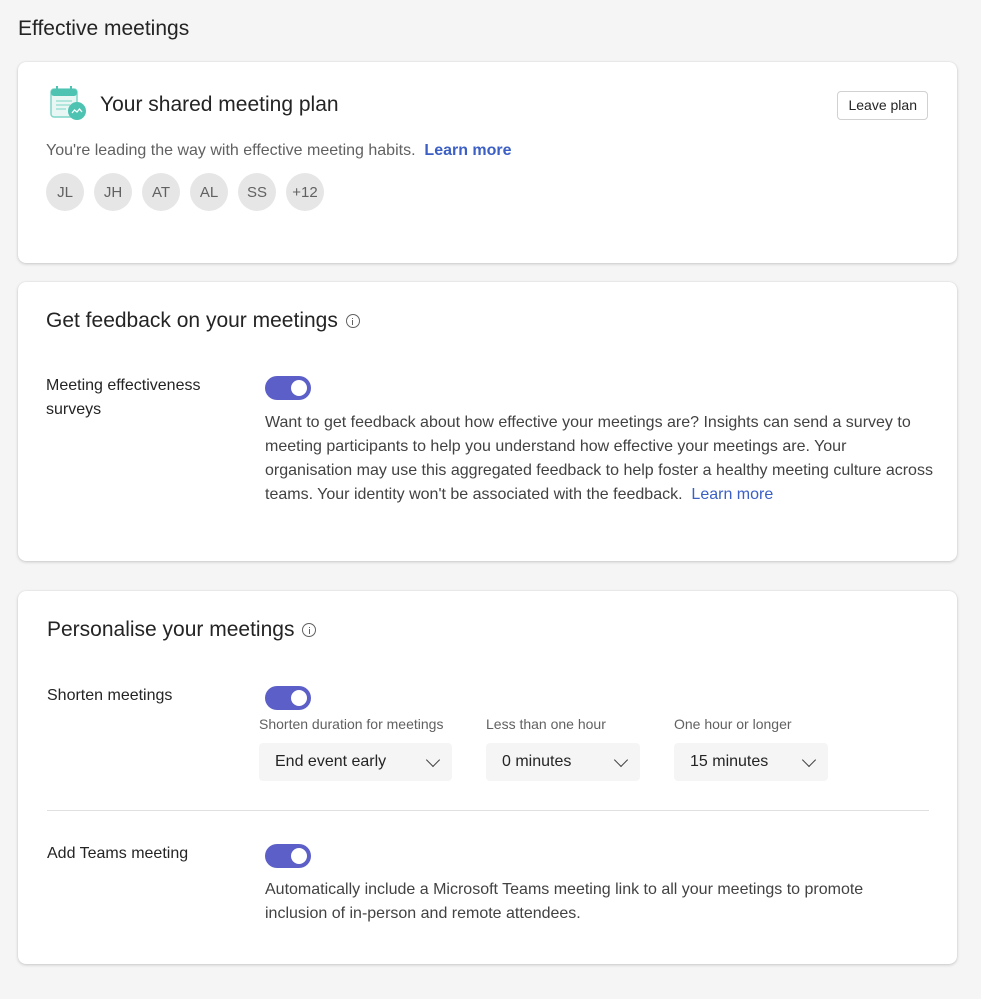  I want to click on page-title: Effective meetings, so click(104, 28).